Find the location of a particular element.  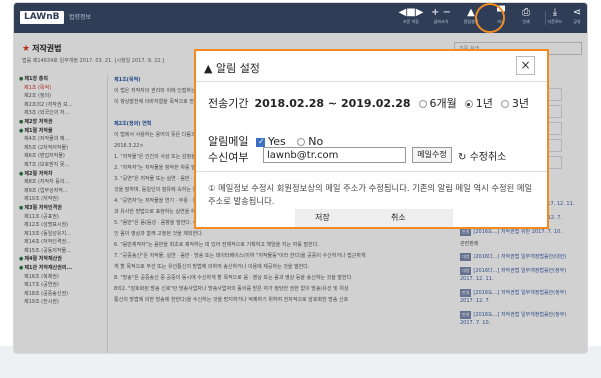

nav-tool-icon: + − is located at coordinates (441, 12).